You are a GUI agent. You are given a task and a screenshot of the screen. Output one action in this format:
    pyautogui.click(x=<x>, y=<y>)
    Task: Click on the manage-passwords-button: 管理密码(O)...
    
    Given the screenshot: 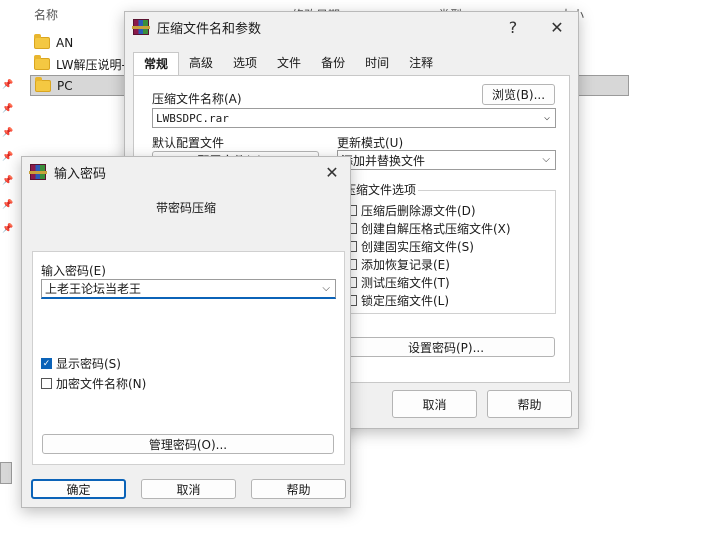 What is the action you would take?
    pyautogui.click(x=188, y=444)
    